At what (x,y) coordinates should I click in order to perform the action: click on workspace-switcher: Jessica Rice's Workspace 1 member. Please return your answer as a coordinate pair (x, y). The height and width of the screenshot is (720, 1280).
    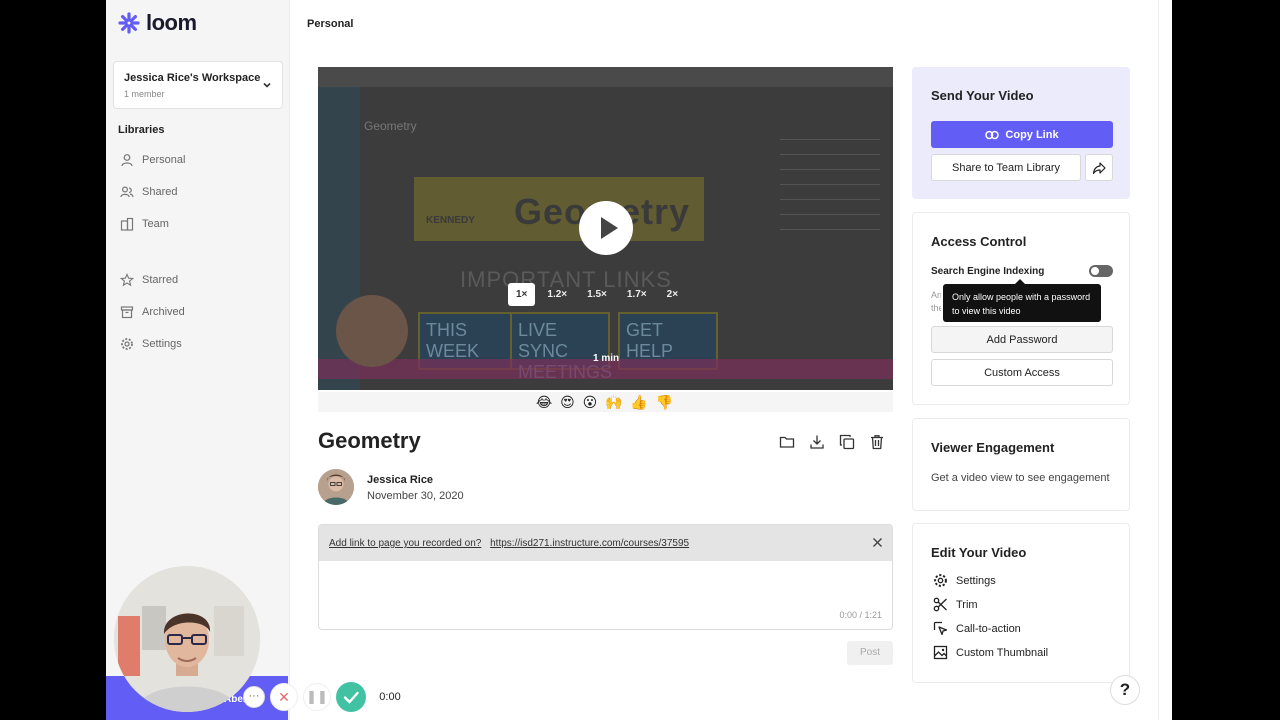
    Looking at the image, I should click on (198, 85).